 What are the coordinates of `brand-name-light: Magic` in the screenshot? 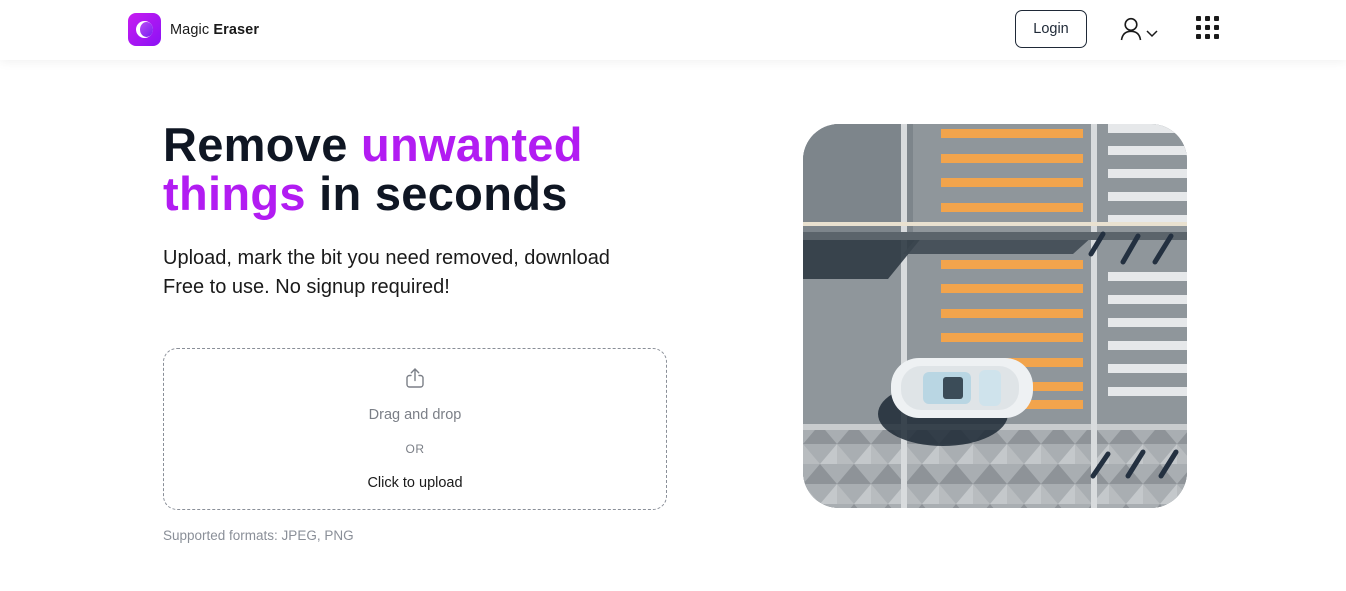 It's located at (190, 29).